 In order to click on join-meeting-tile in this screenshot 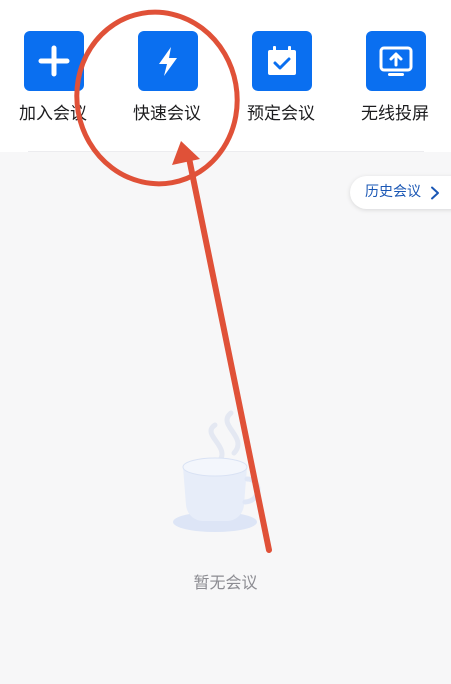, I will do `click(54, 61)`.